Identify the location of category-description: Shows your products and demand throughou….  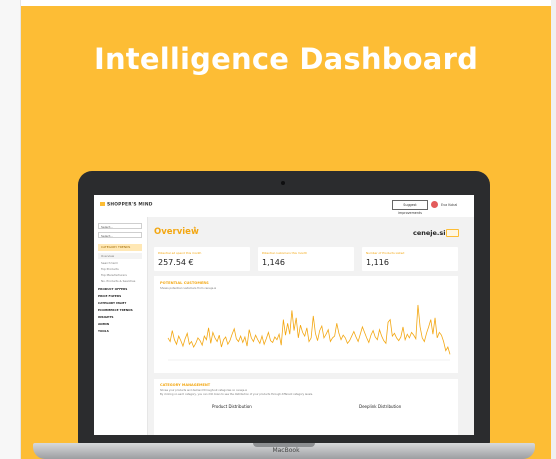
(204, 390).